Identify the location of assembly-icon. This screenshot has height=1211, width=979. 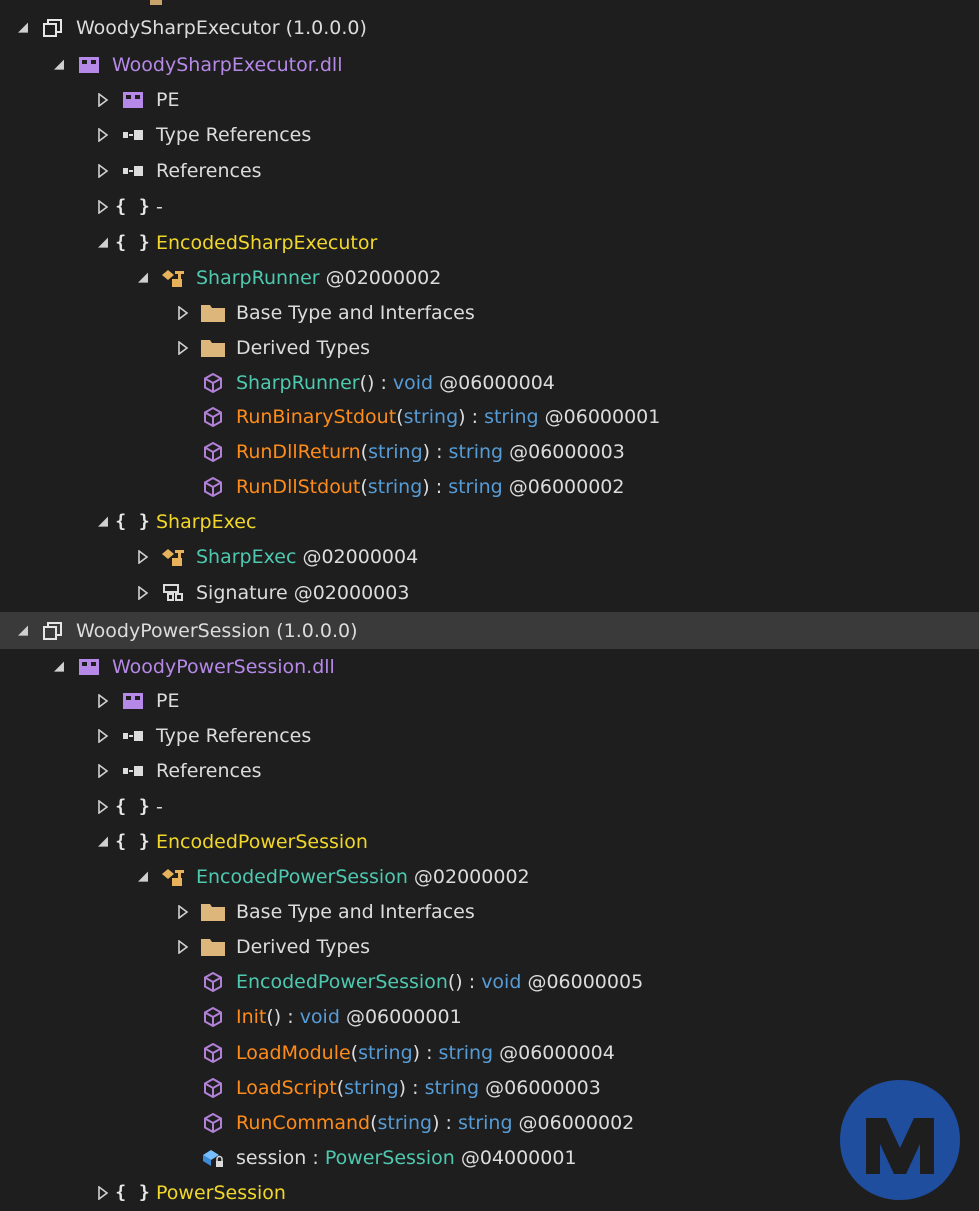
(53, 631).